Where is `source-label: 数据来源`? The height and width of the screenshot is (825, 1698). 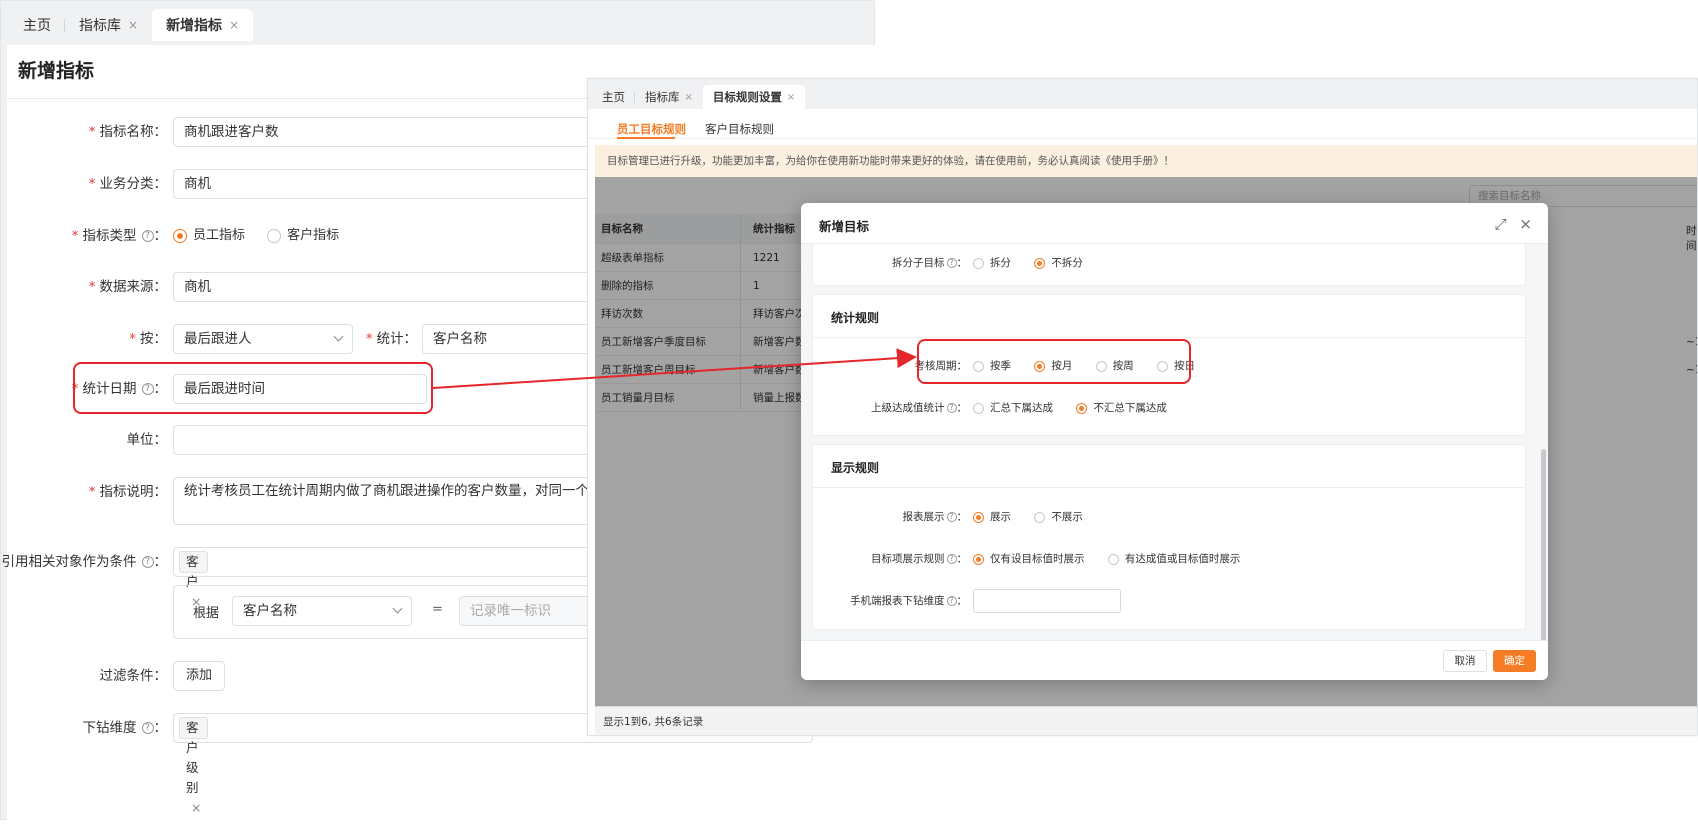
source-label: 数据来源 is located at coordinates (126, 287).